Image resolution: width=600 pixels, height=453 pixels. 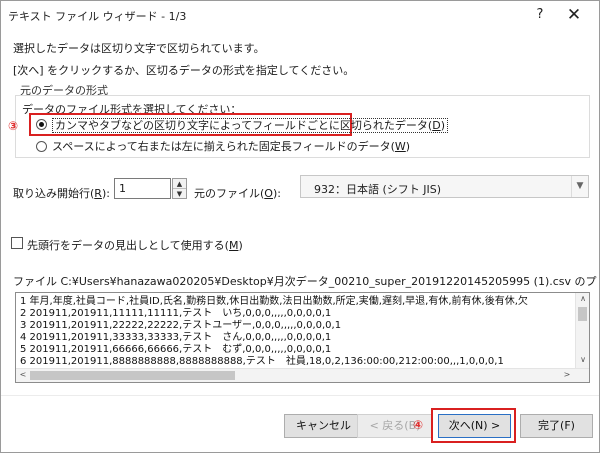 I want to click on annotation-highlight-next, so click(x=473, y=425).